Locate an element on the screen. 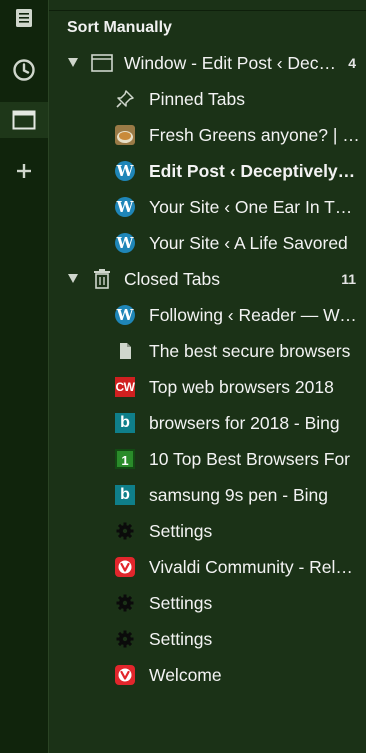  tab-count-badge: 11 is located at coordinates (348, 279).